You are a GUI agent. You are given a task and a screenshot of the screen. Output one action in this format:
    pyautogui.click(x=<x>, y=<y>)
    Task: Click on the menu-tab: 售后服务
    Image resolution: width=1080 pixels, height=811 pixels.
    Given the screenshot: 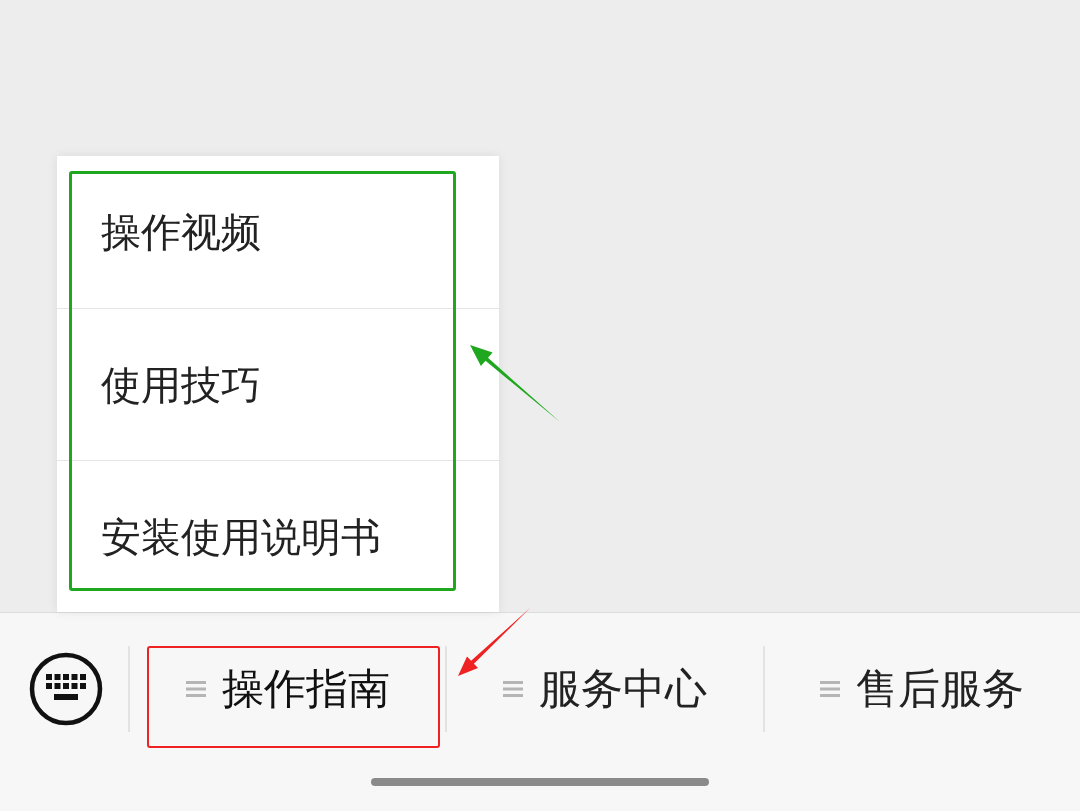 What is the action you would take?
    pyautogui.click(x=922, y=689)
    